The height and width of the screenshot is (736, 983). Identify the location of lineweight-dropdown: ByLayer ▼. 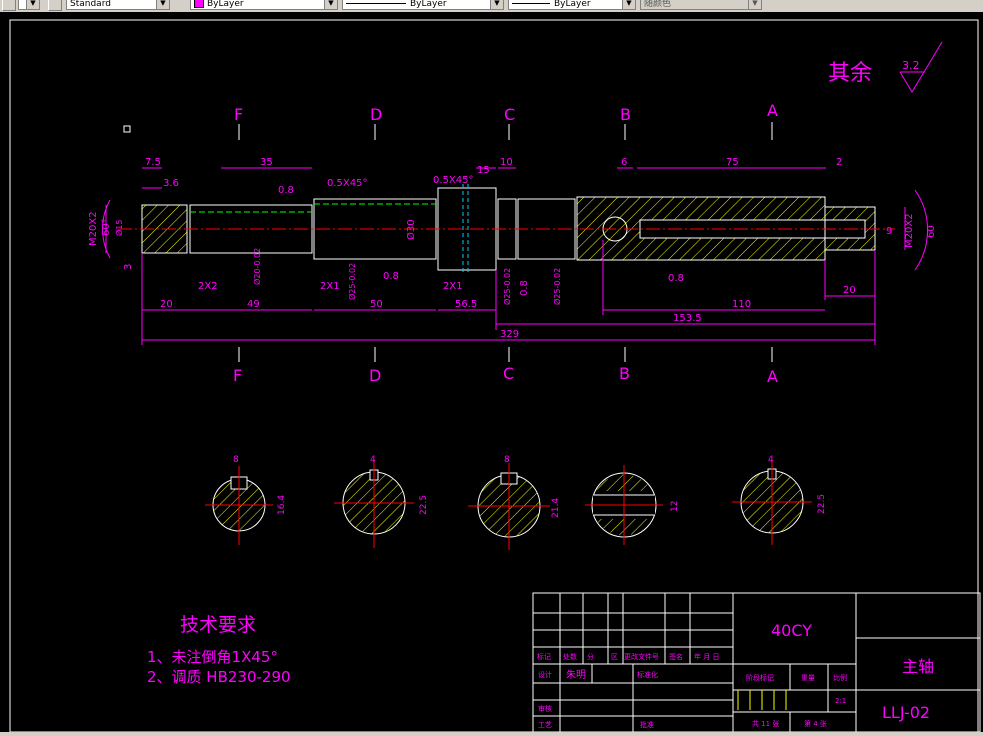
(572, 5).